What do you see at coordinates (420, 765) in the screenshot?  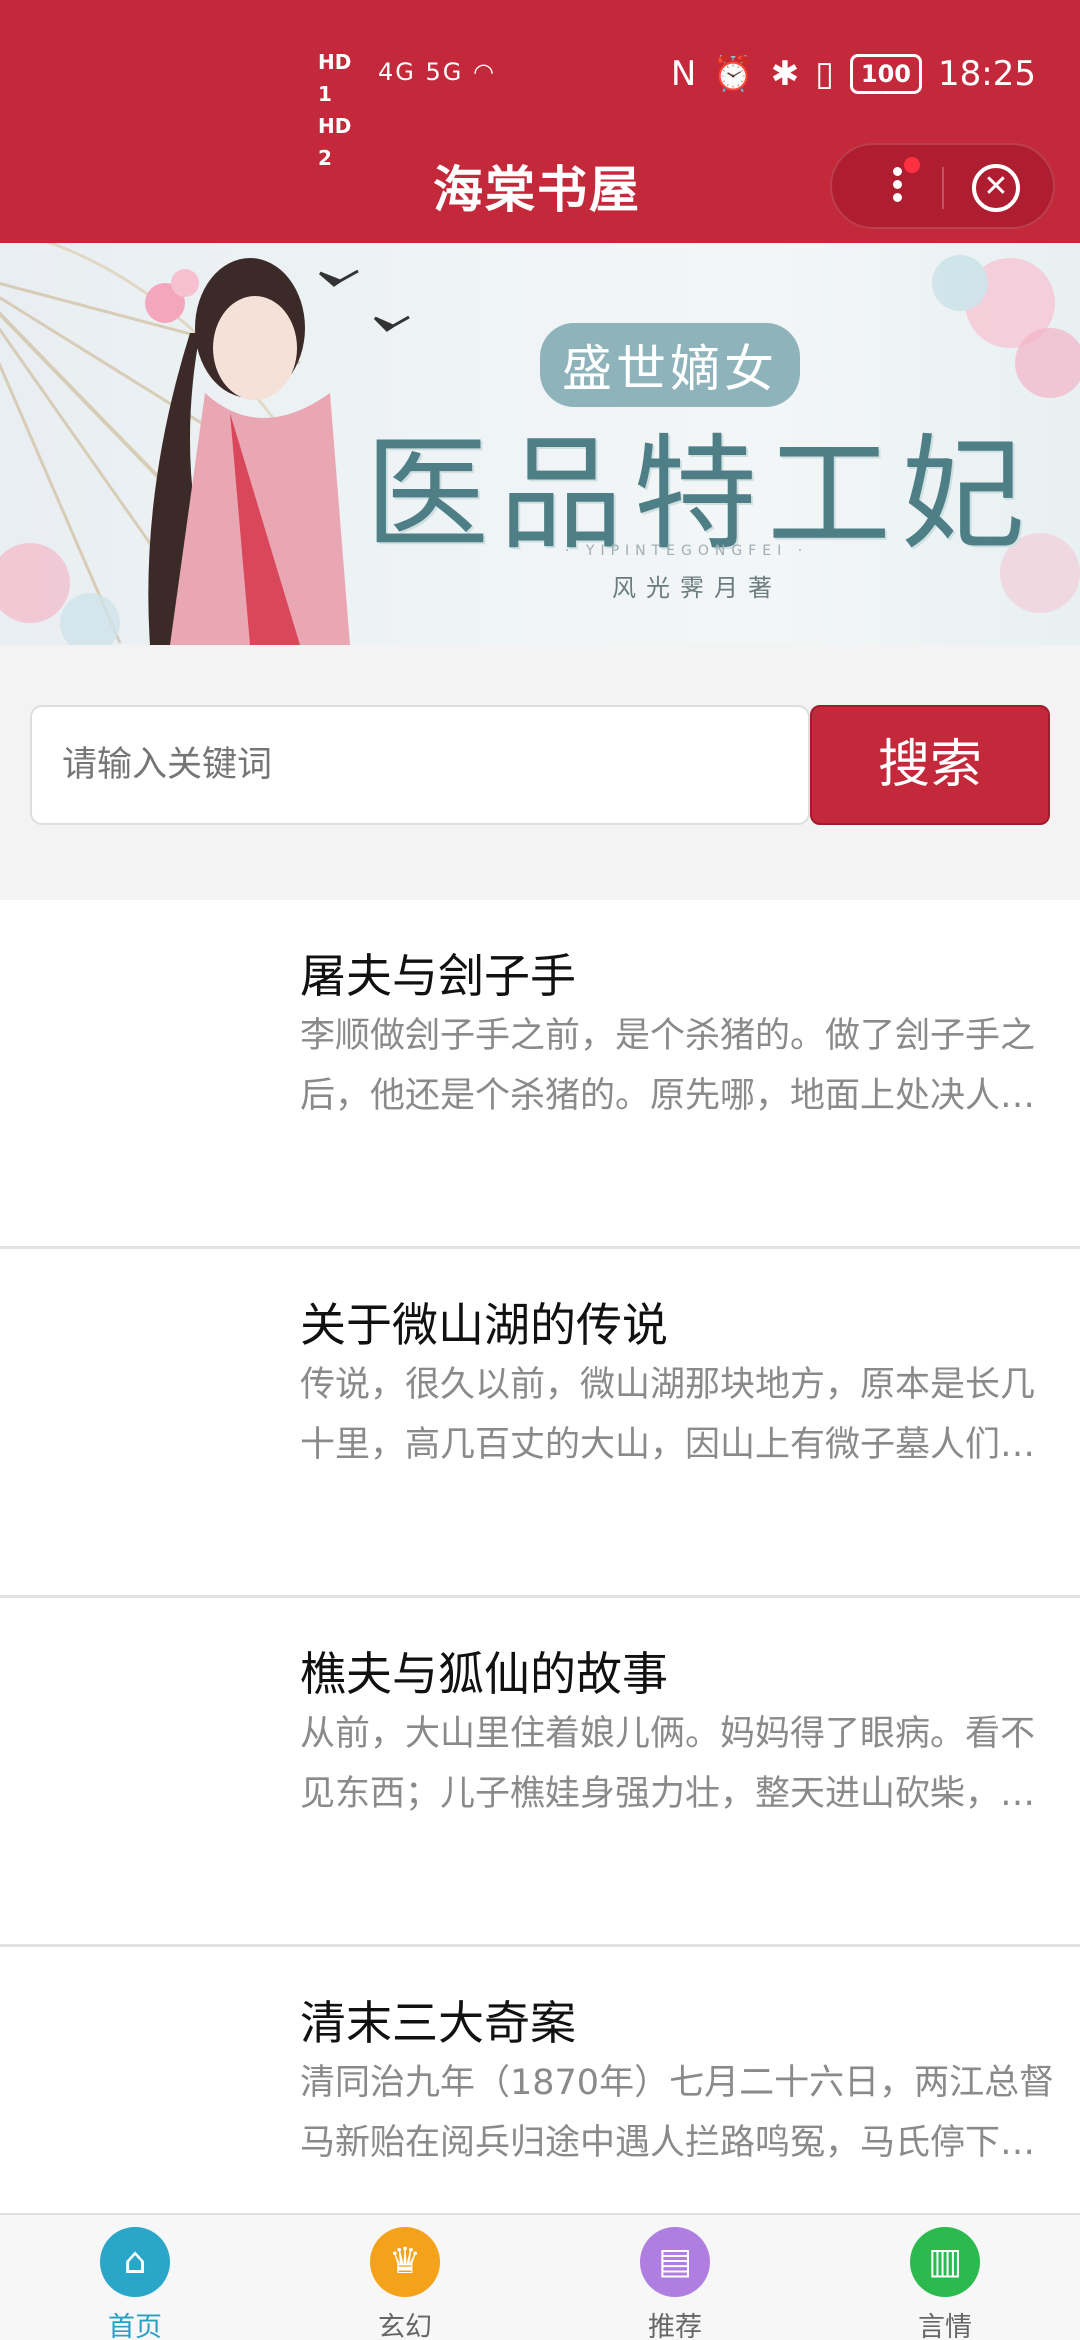 I see `search-input` at bounding box center [420, 765].